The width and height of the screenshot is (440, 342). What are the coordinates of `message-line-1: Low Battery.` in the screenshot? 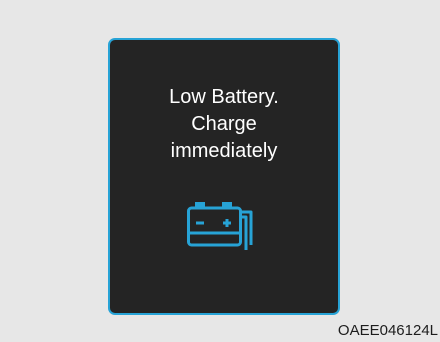 It's located at (224, 97).